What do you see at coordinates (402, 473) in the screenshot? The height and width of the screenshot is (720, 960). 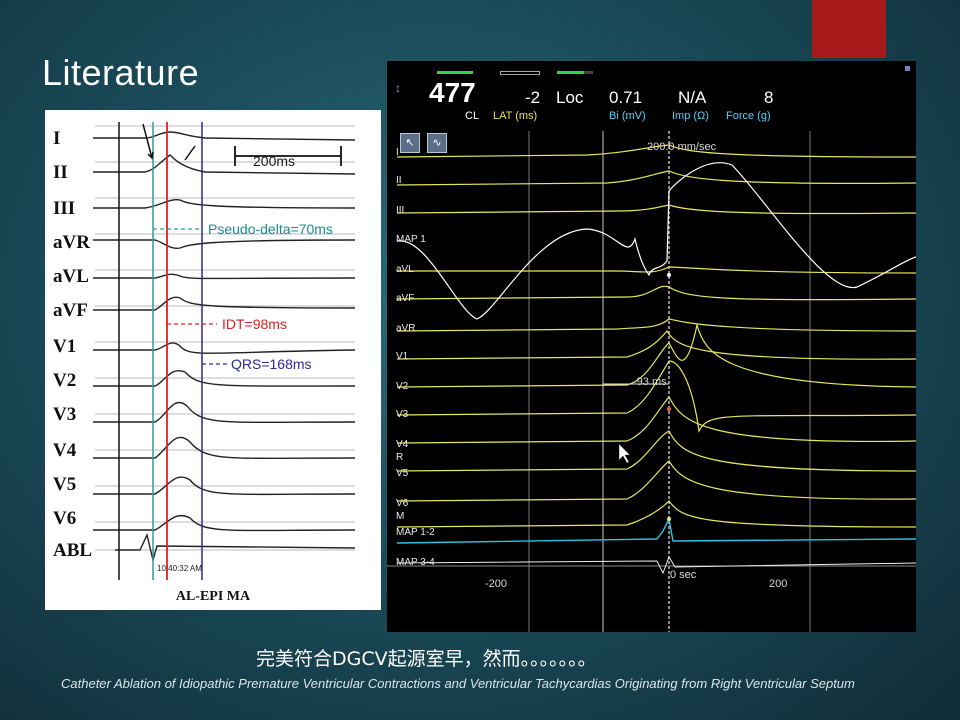 I see `channel-label-v5: V5` at bounding box center [402, 473].